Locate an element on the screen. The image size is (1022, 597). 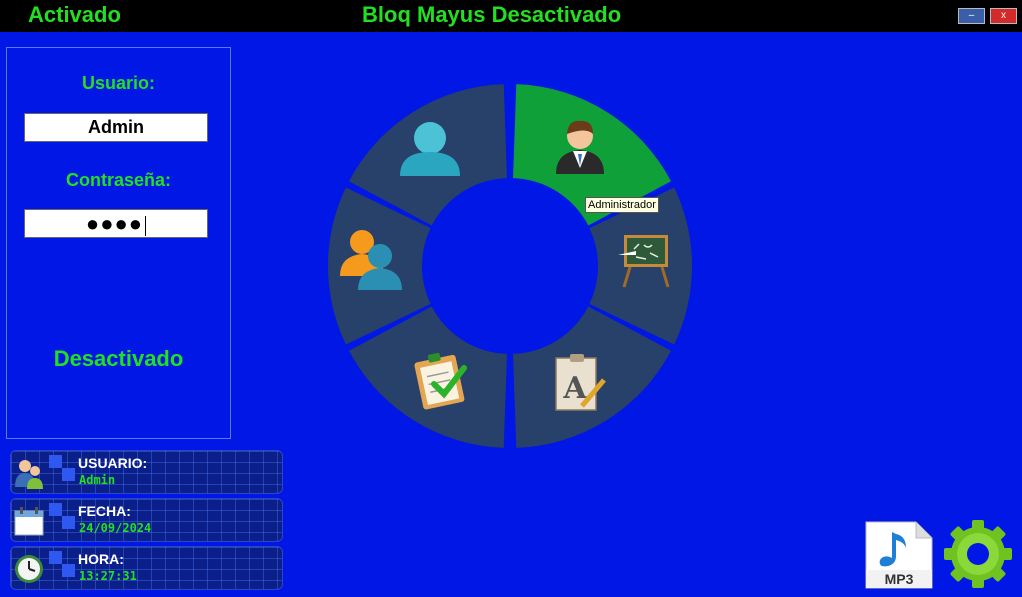
title-bar: Activado Bloq Mayus Desactivado – x is located at coordinates (511, 16).